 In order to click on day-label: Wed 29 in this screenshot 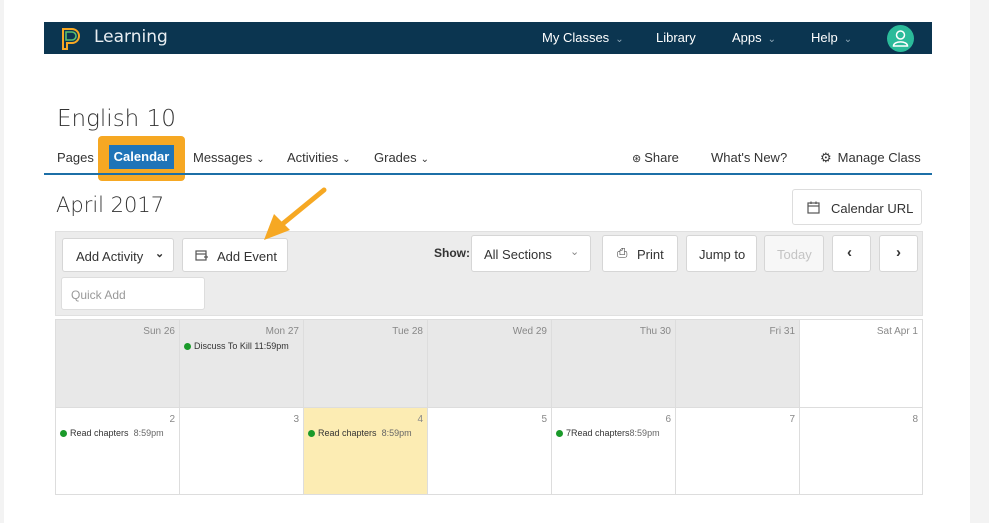, I will do `click(529, 331)`.